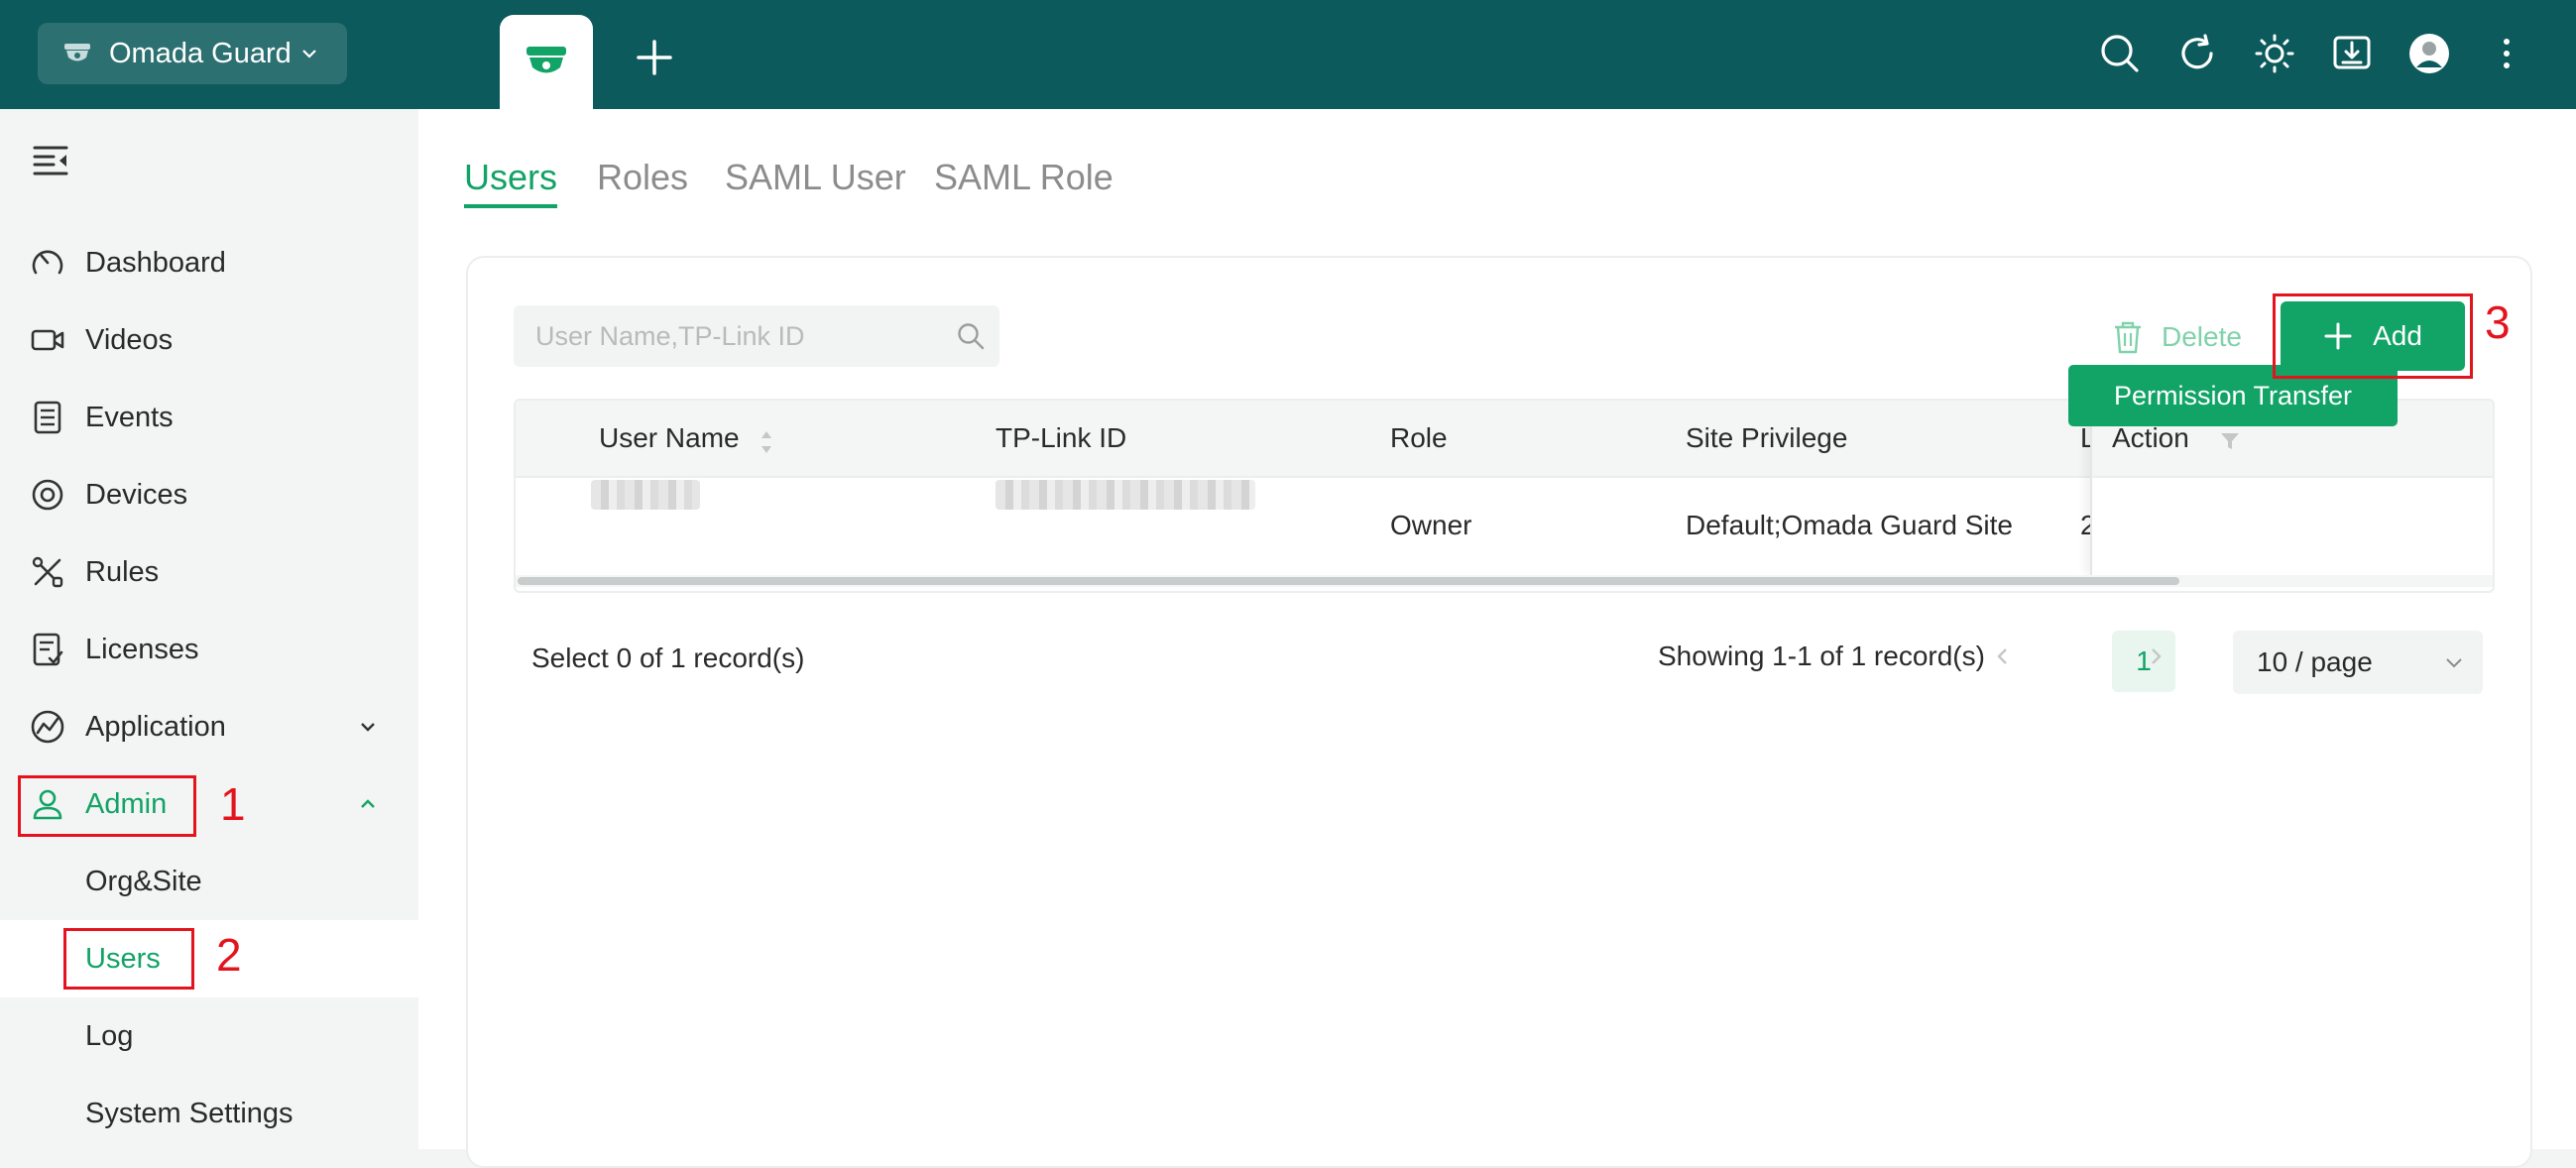 The height and width of the screenshot is (1168, 2576). What do you see at coordinates (189, 1113) in the screenshot?
I see `sidebar-item-label: System Settings` at bounding box center [189, 1113].